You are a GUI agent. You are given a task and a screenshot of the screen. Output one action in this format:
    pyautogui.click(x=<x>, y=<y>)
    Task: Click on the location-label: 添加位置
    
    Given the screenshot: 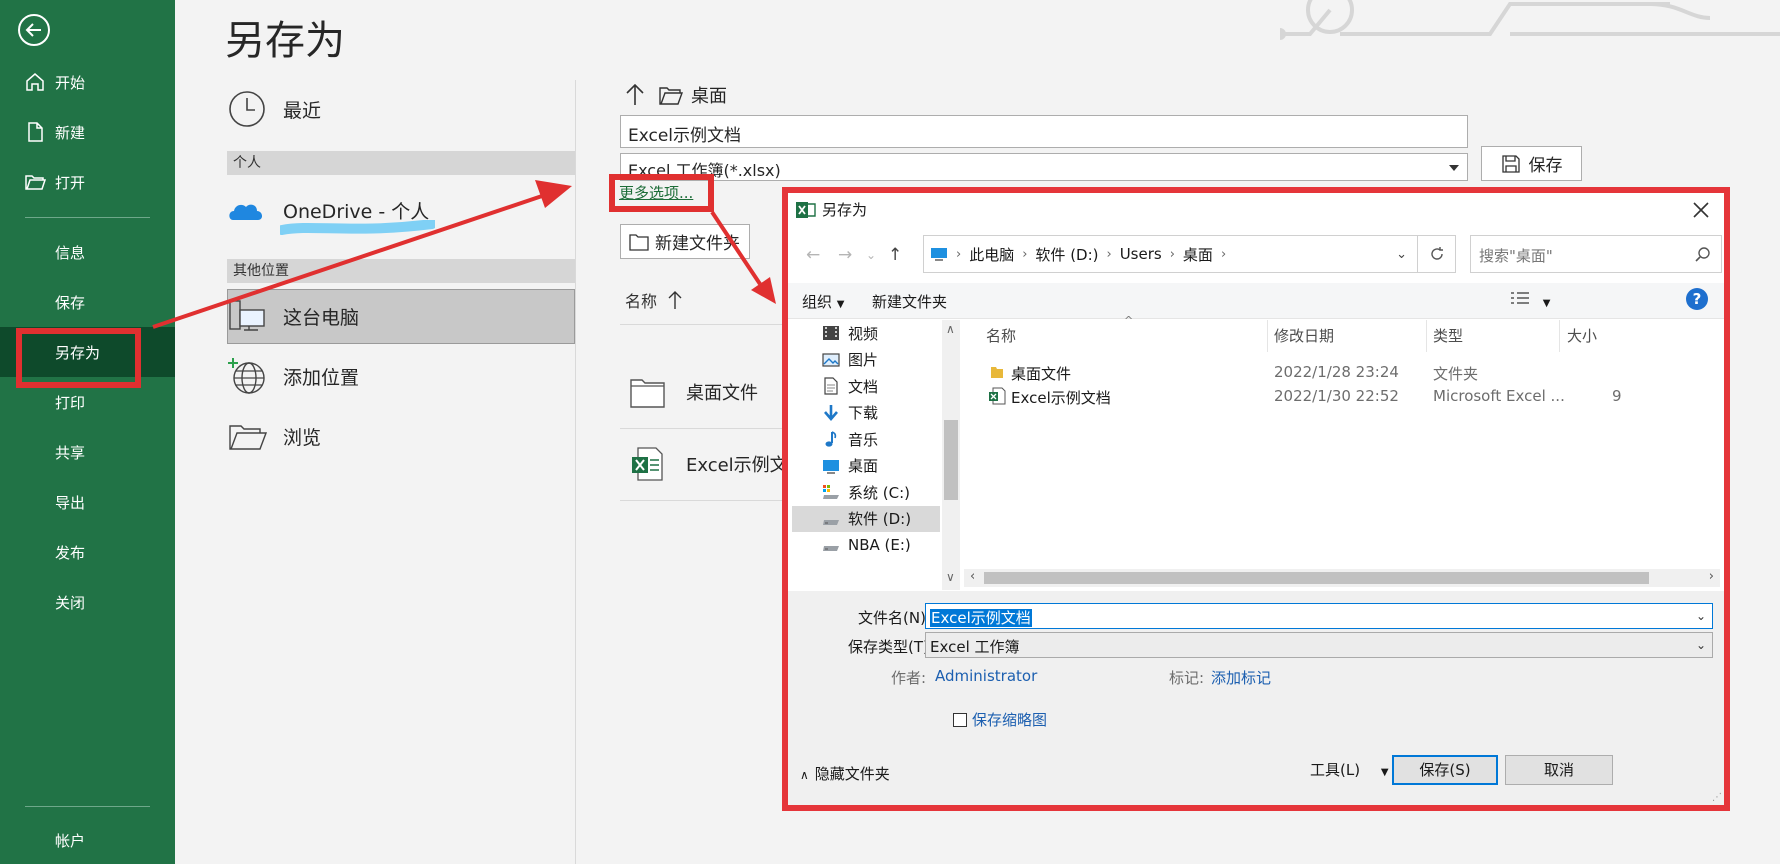 What is the action you would take?
    pyautogui.click(x=321, y=377)
    